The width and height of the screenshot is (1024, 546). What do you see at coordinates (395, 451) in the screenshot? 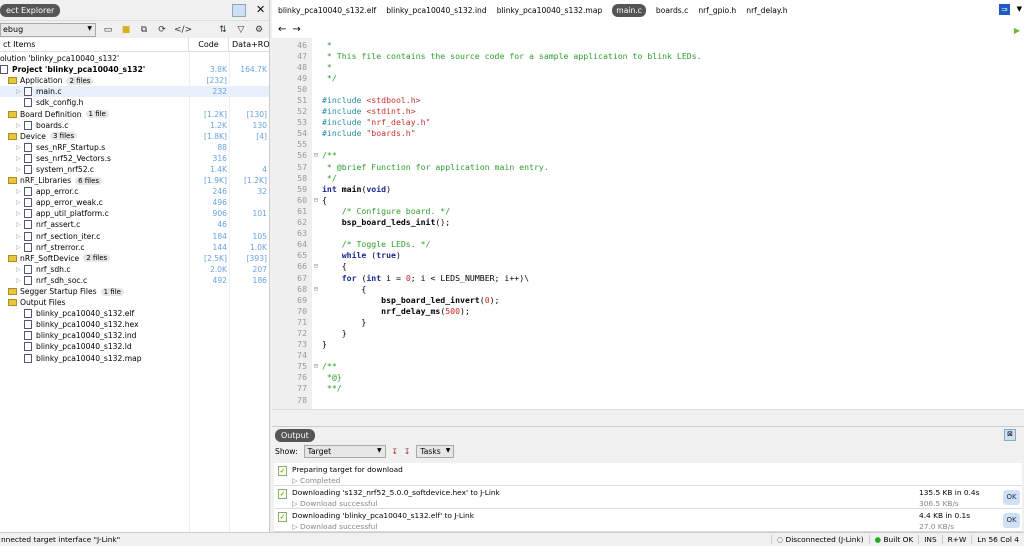
I see `pin-icon: ↧` at bounding box center [395, 451].